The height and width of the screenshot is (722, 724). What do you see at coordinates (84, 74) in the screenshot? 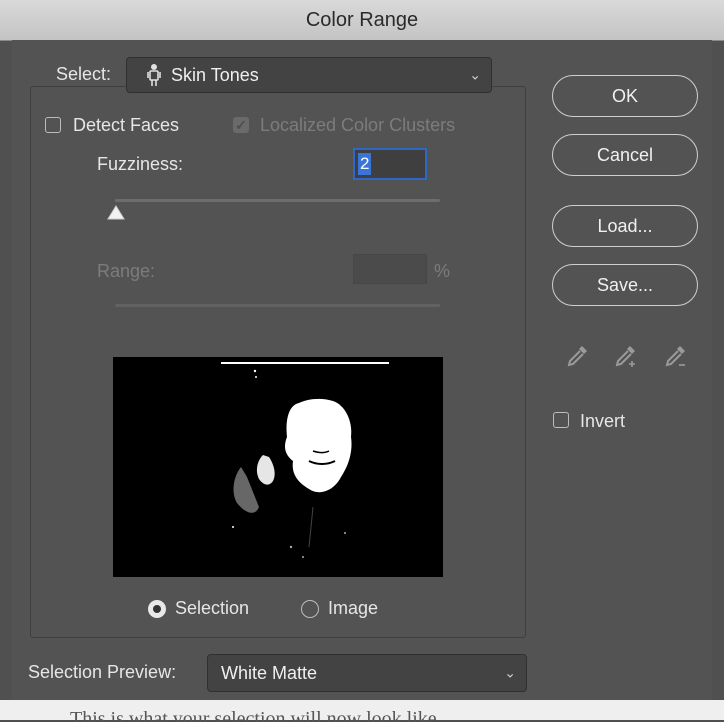
I see `select-label: Select:` at bounding box center [84, 74].